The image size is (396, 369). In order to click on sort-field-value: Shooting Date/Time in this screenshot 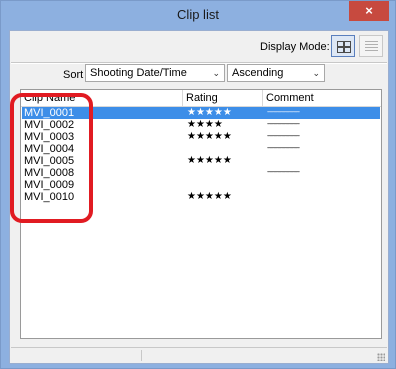, I will do `click(138, 73)`.